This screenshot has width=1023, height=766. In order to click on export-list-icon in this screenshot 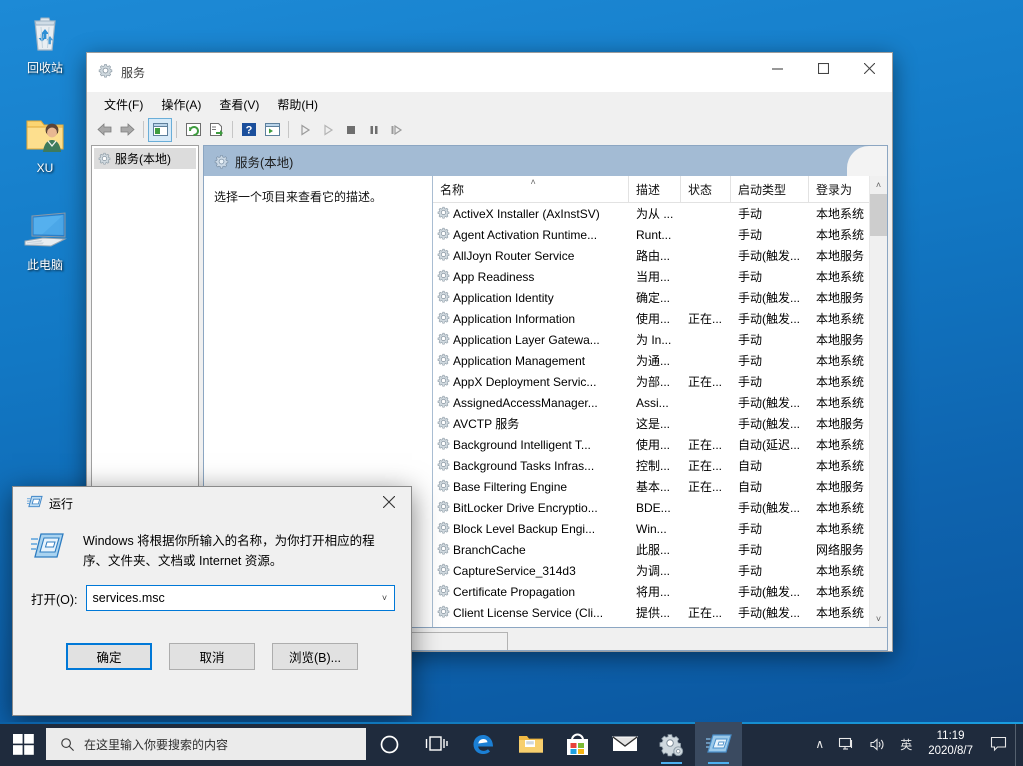, I will do `click(216, 130)`.